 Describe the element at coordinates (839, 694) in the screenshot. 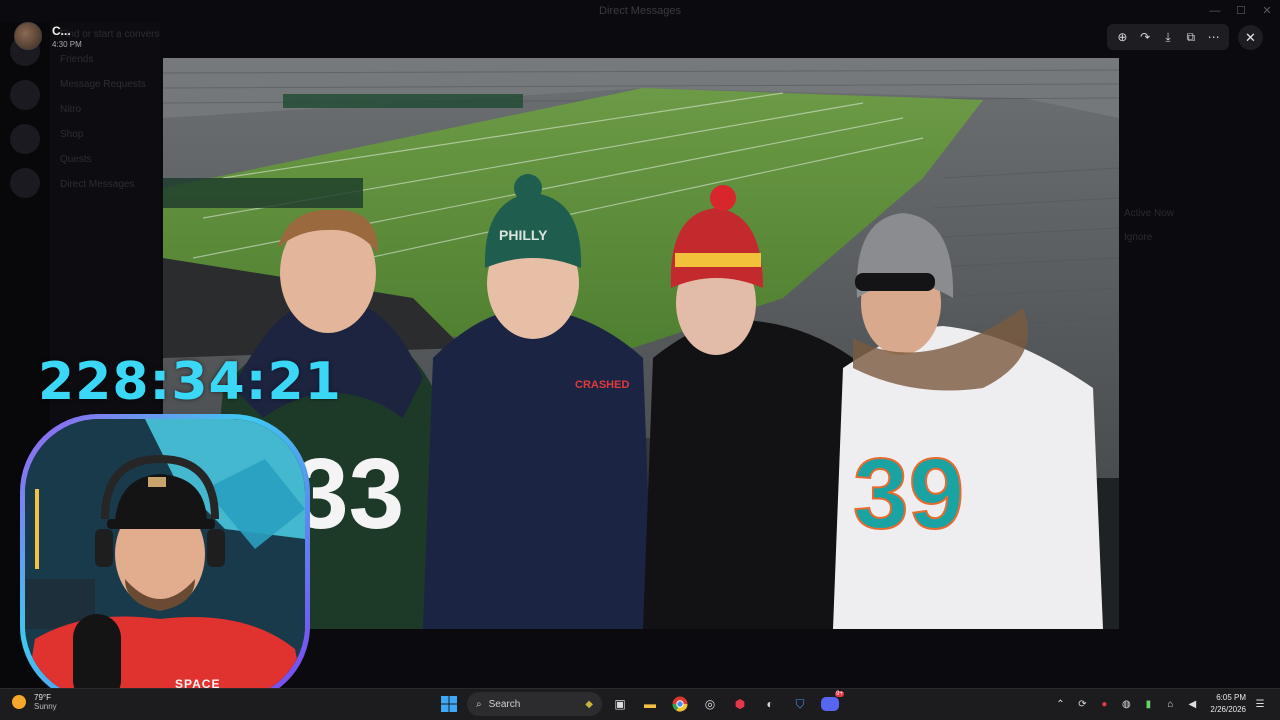

I see `notification-badge: 9+` at that location.